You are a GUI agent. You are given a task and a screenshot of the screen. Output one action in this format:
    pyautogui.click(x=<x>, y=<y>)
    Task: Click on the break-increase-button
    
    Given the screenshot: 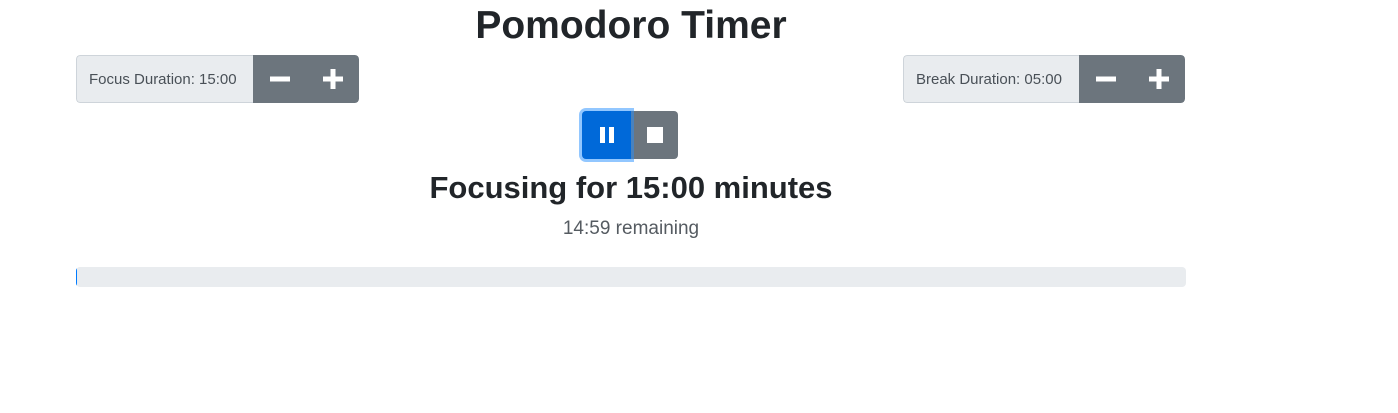 What is the action you would take?
    pyautogui.click(x=1158, y=79)
    